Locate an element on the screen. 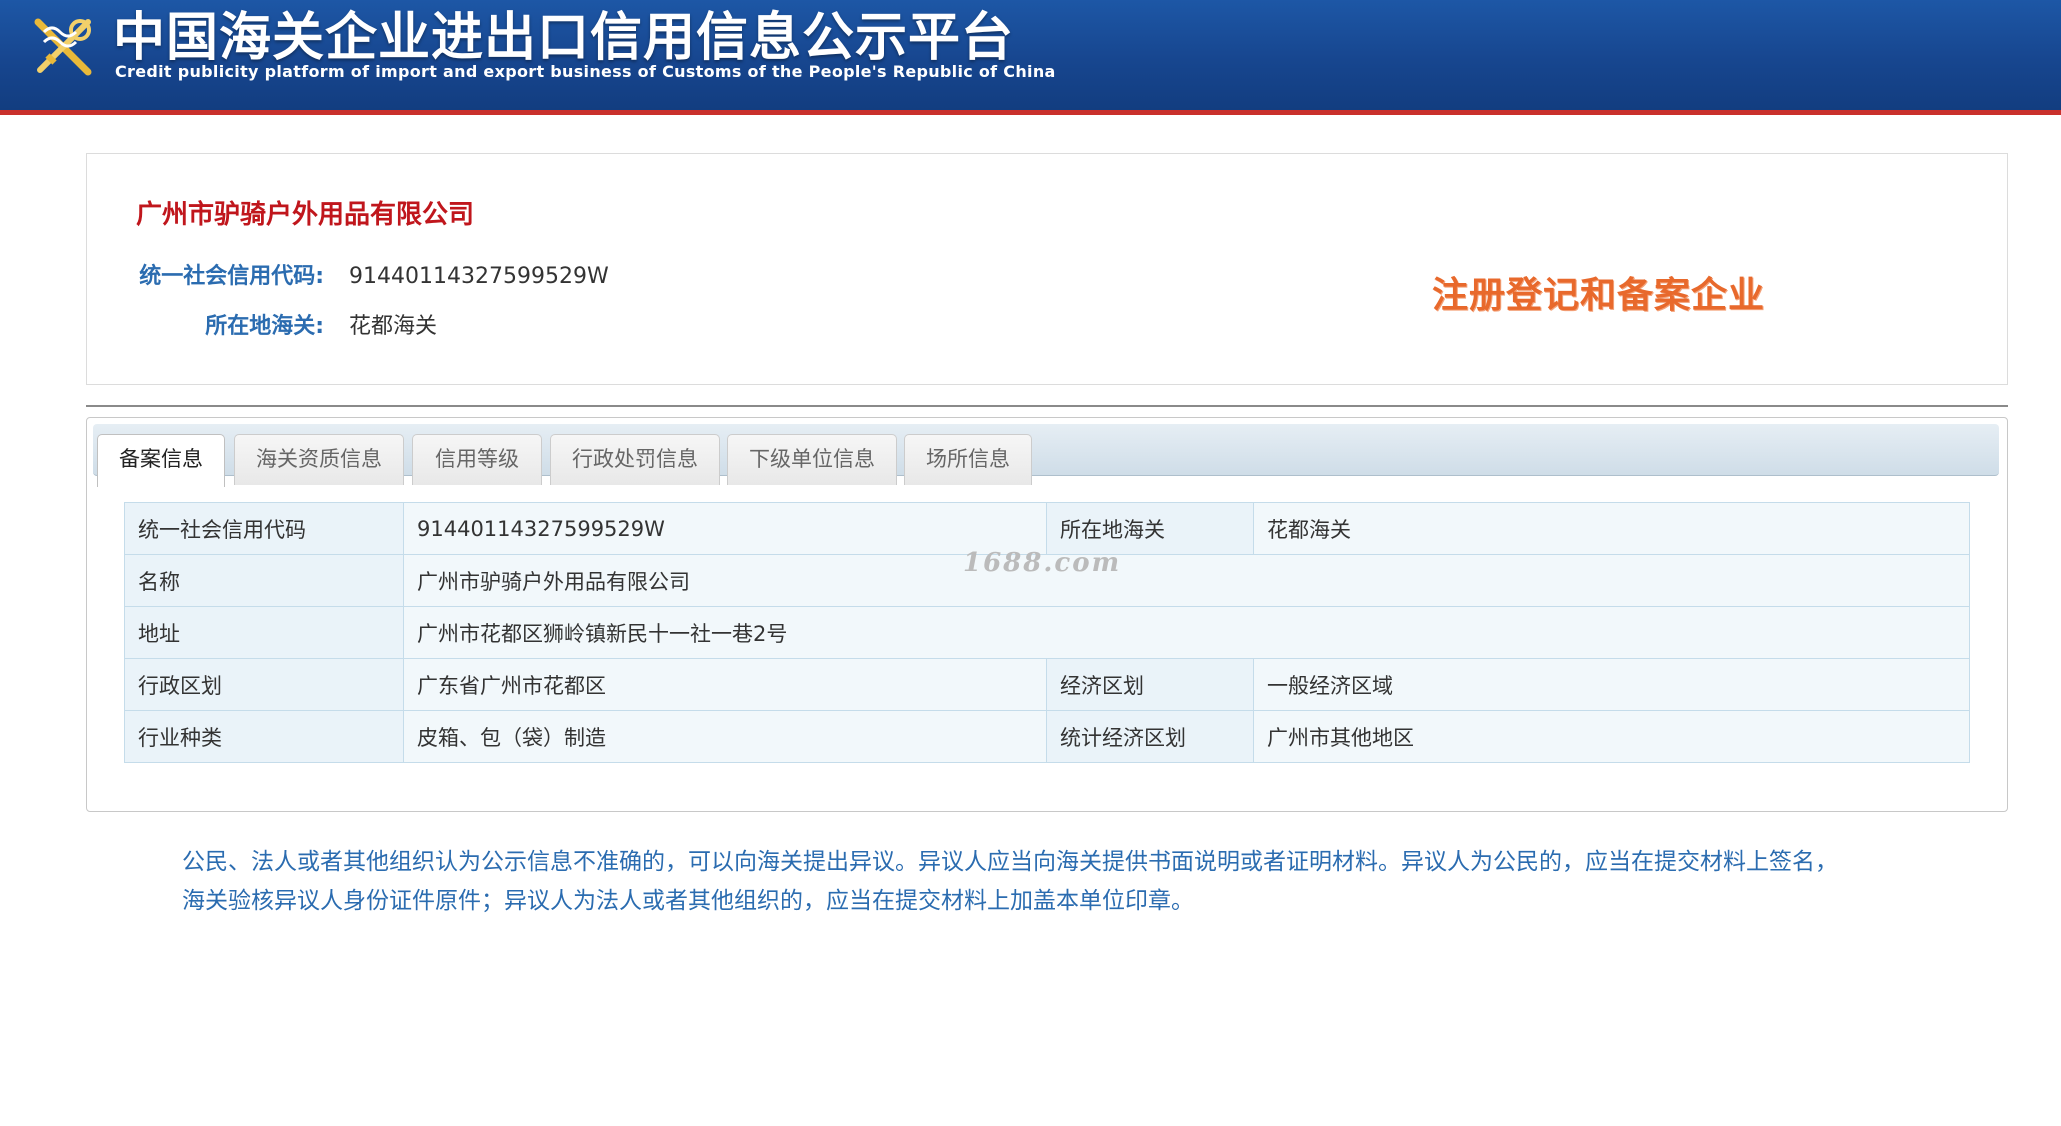 Image resolution: width=2061 pixels, height=1126 pixels. tab-administrative-penalty: 行政处罚信息 is located at coordinates (635, 459).